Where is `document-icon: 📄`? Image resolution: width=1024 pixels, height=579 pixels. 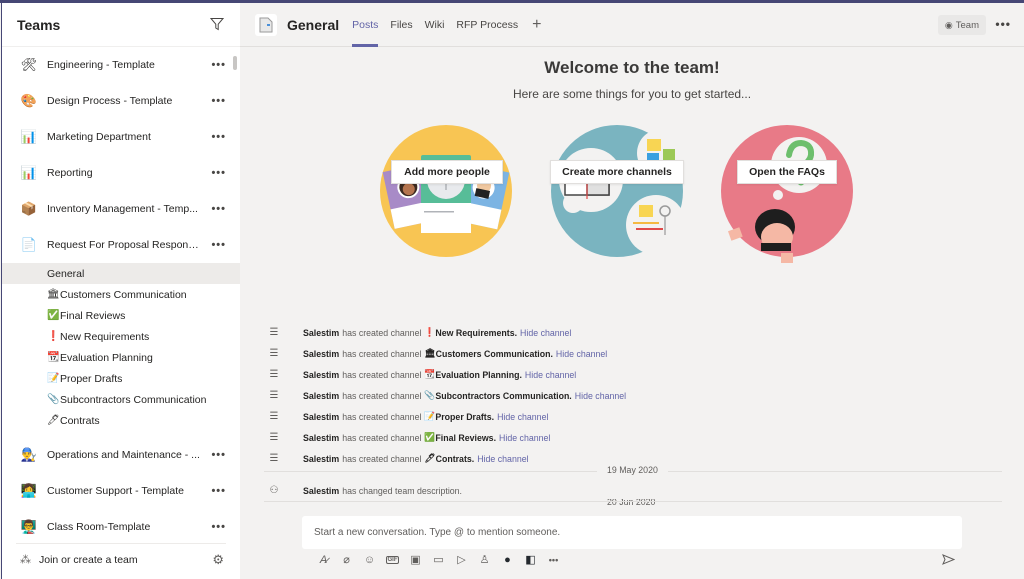 document-icon: 📄 is located at coordinates (29, 244).